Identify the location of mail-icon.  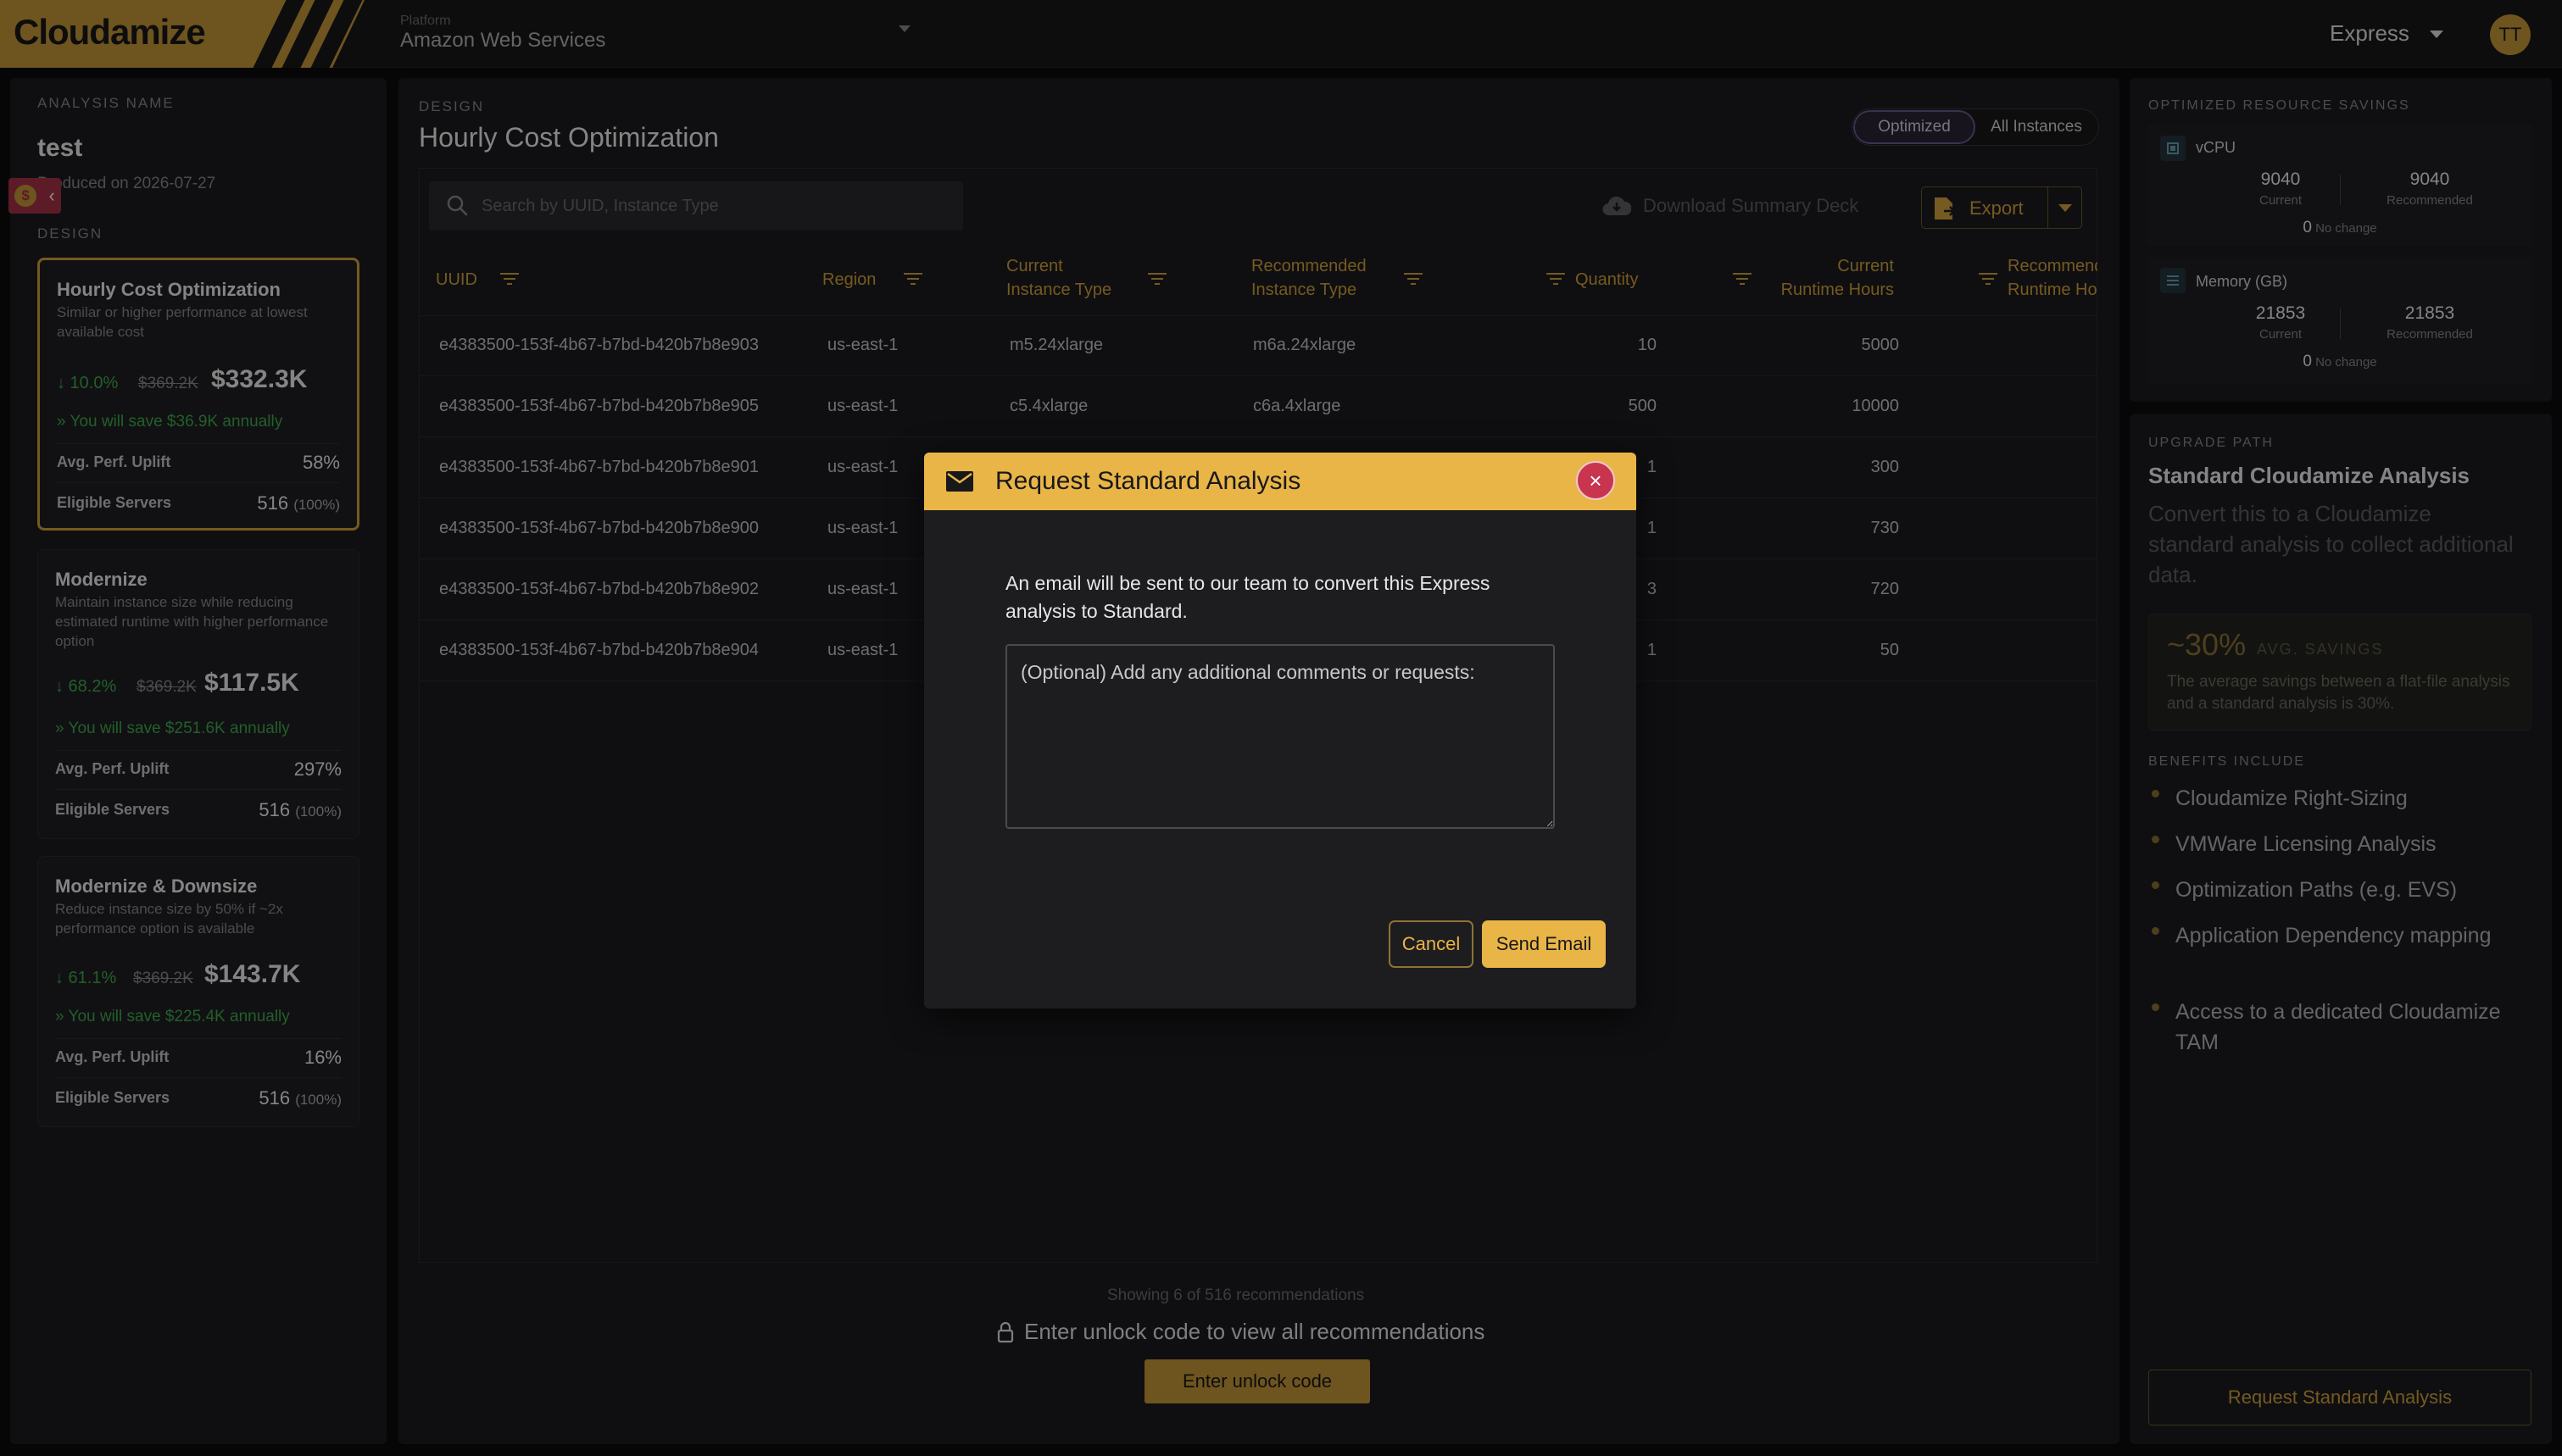
(959, 481).